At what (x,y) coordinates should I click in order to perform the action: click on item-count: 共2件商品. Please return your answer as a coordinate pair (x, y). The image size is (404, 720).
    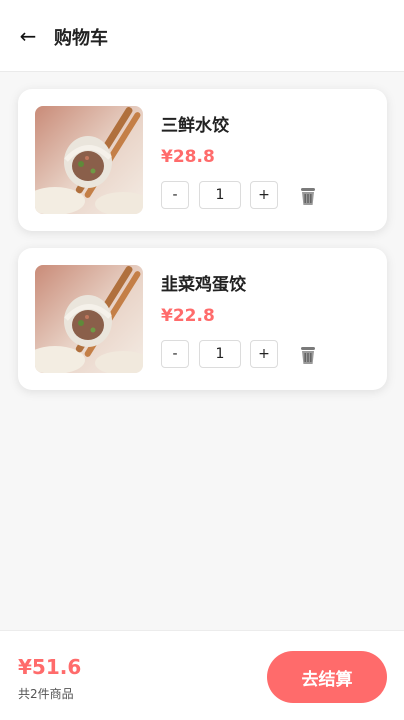
    Looking at the image, I should click on (46, 694).